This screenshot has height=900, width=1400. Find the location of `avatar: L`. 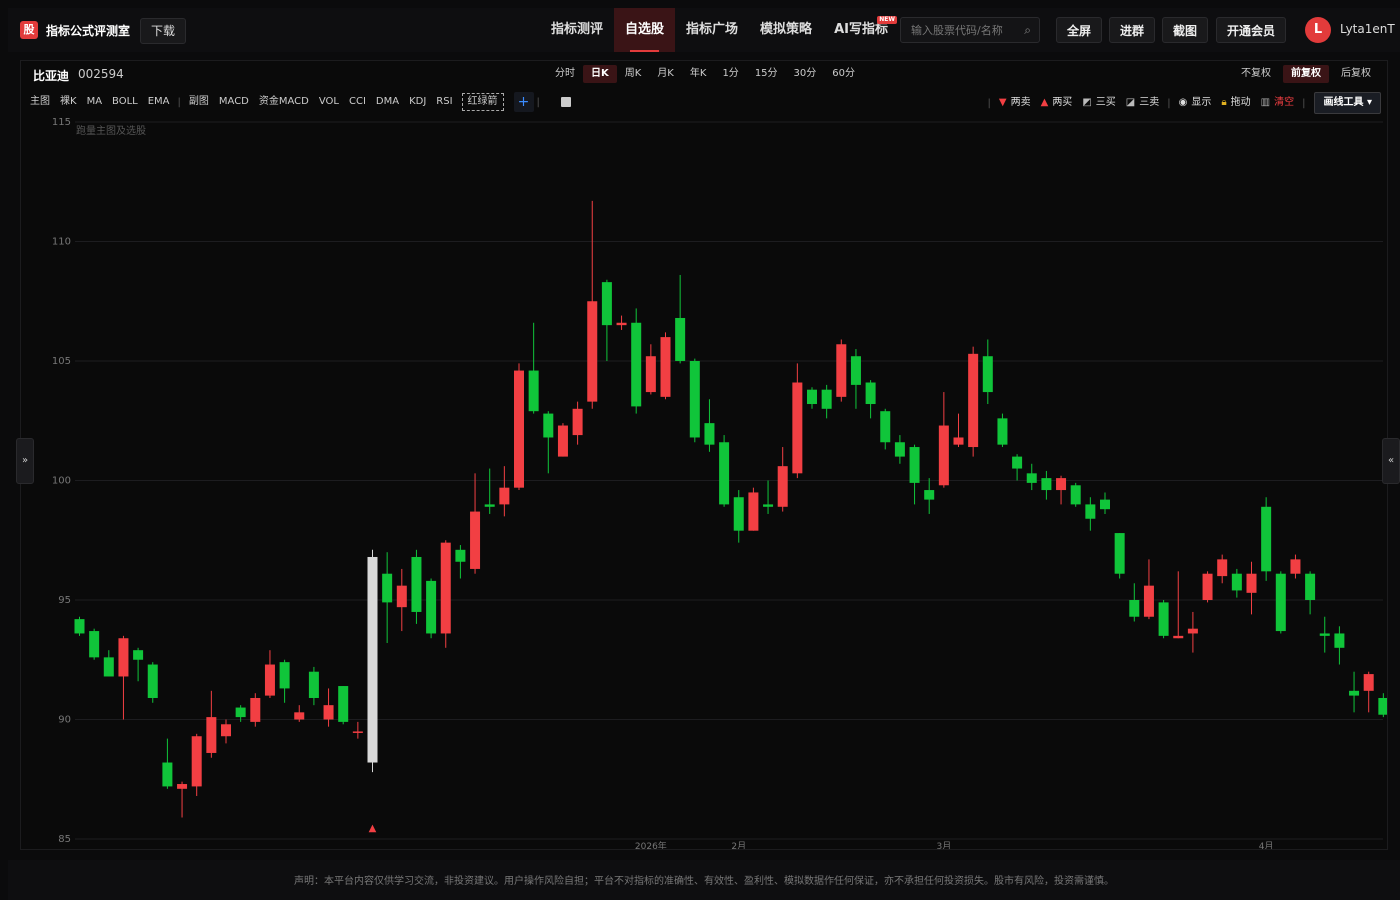

avatar: L is located at coordinates (1318, 30).